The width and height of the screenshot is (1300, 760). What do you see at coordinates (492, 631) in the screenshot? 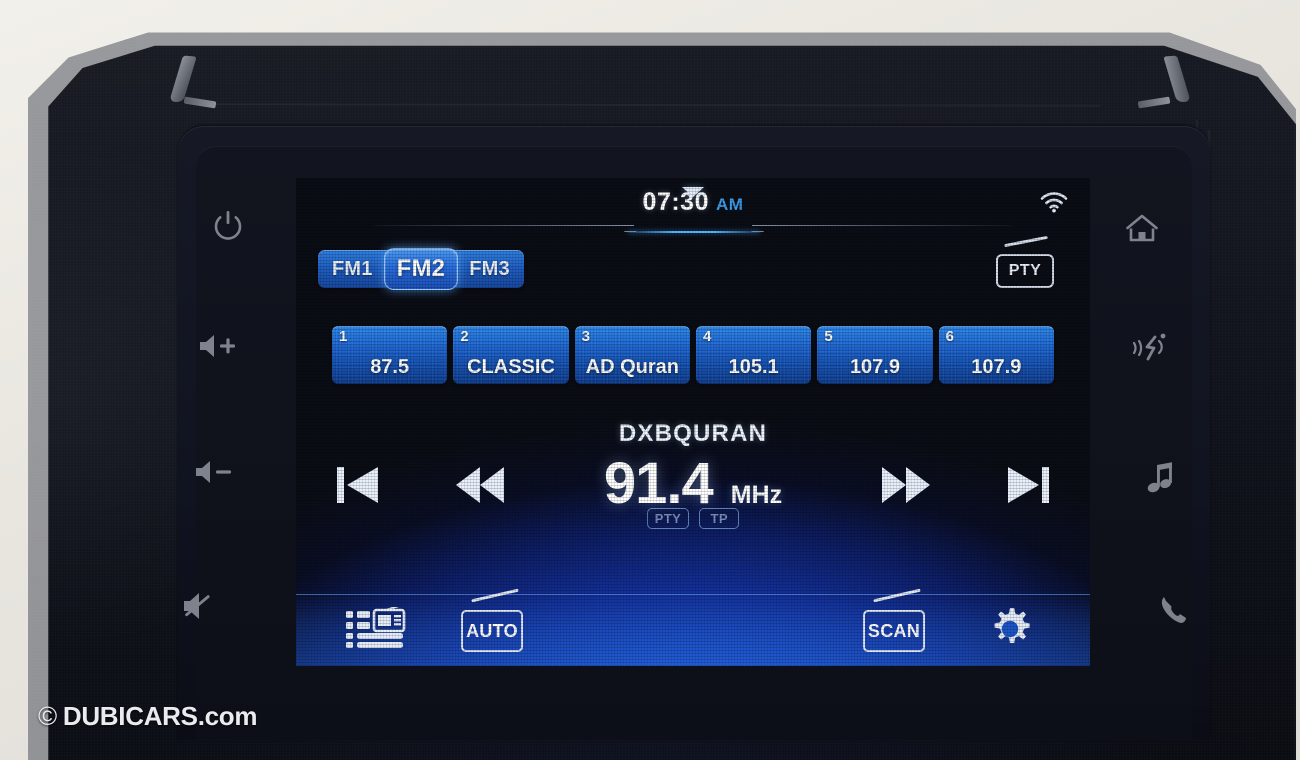
I see `auto-store-label: AUTO` at bounding box center [492, 631].